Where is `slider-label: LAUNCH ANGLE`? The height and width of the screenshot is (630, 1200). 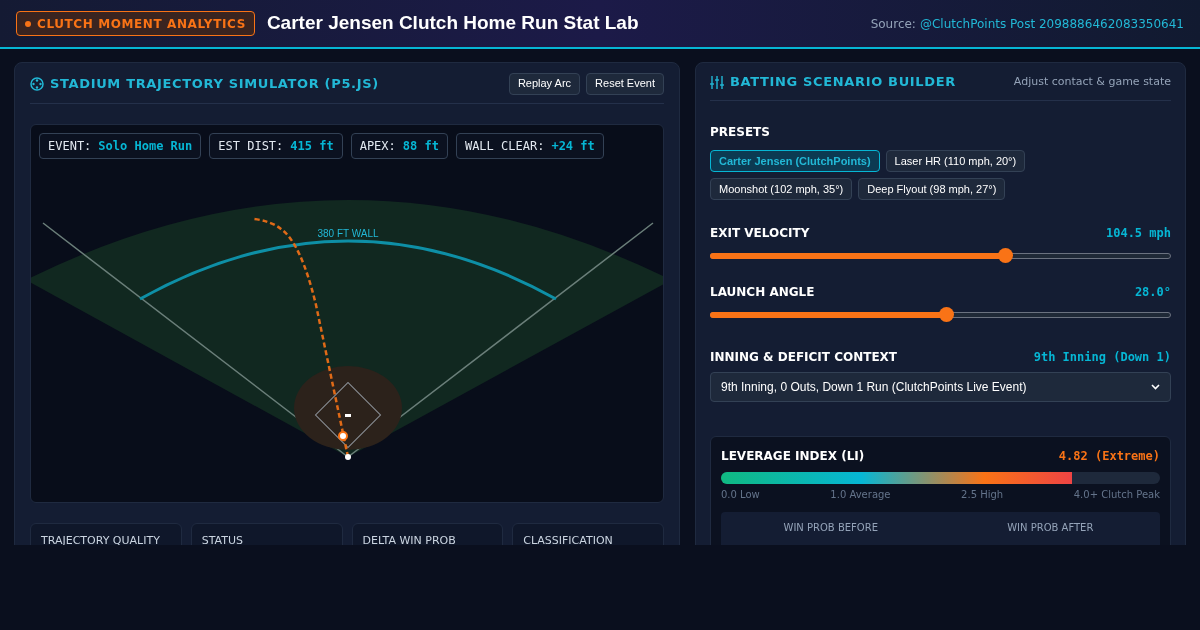 slider-label: LAUNCH ANGLE is located at coordinates (762, 292).